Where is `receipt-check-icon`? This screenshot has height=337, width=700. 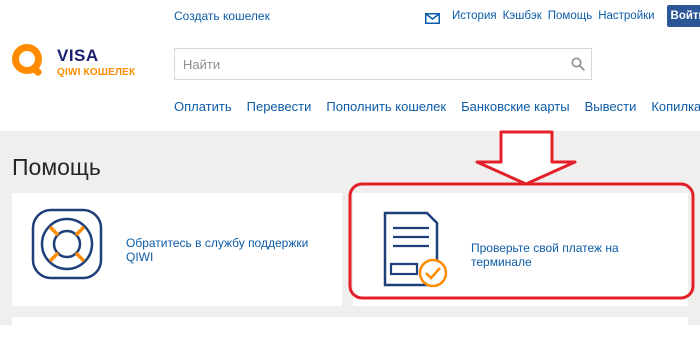
receipt-check-icon is located at coordinates (415, 251).